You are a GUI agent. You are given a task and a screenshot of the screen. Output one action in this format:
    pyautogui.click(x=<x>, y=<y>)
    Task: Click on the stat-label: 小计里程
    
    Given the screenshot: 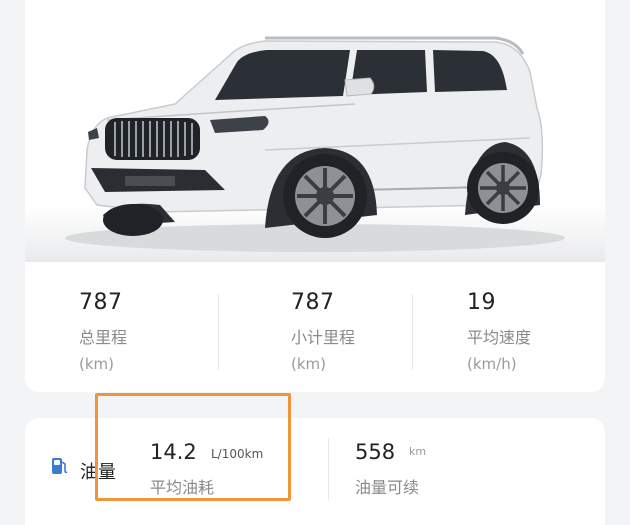 What is the action you would take?
    pyautogui.click(x=323, y=337)
    